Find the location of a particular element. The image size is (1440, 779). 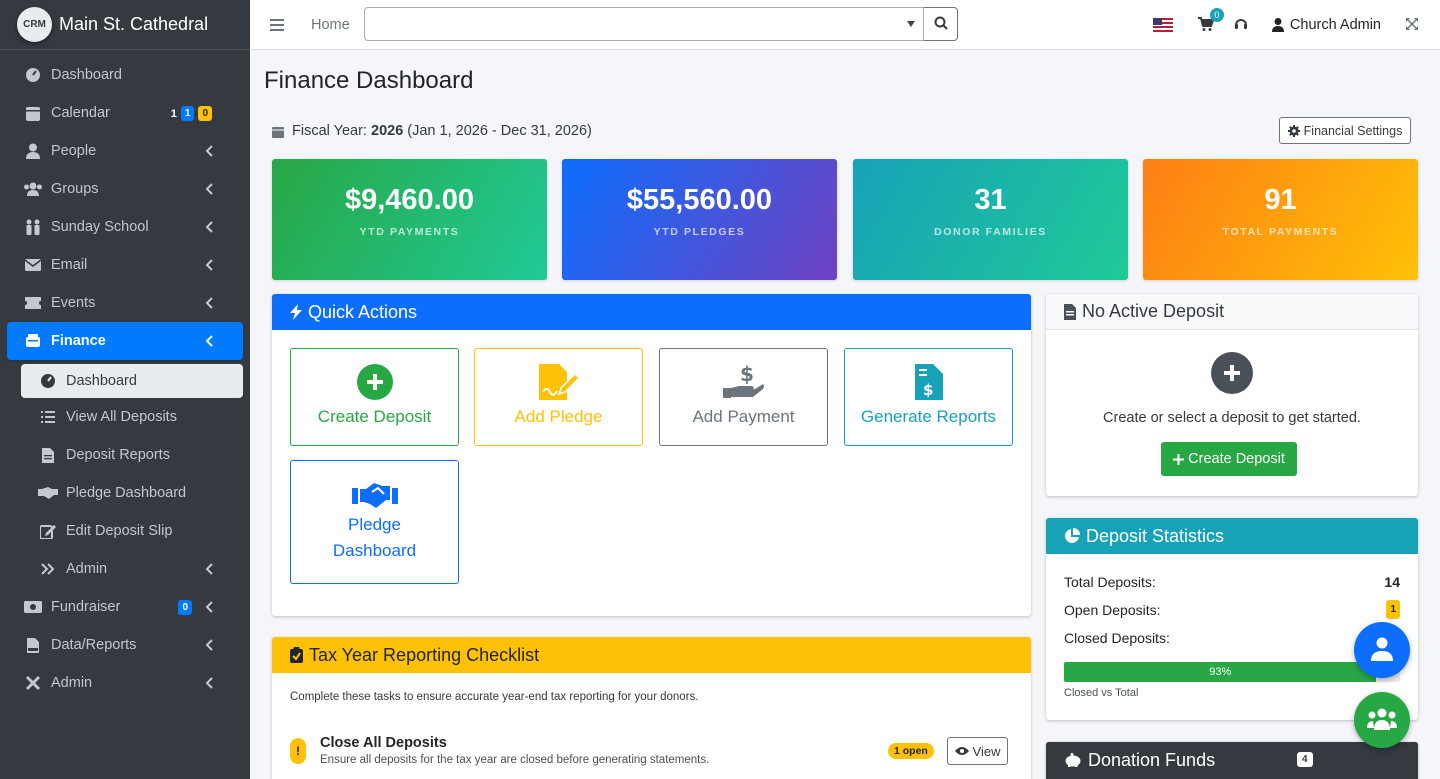

handshake-icon is located at coordinates (374, 495).